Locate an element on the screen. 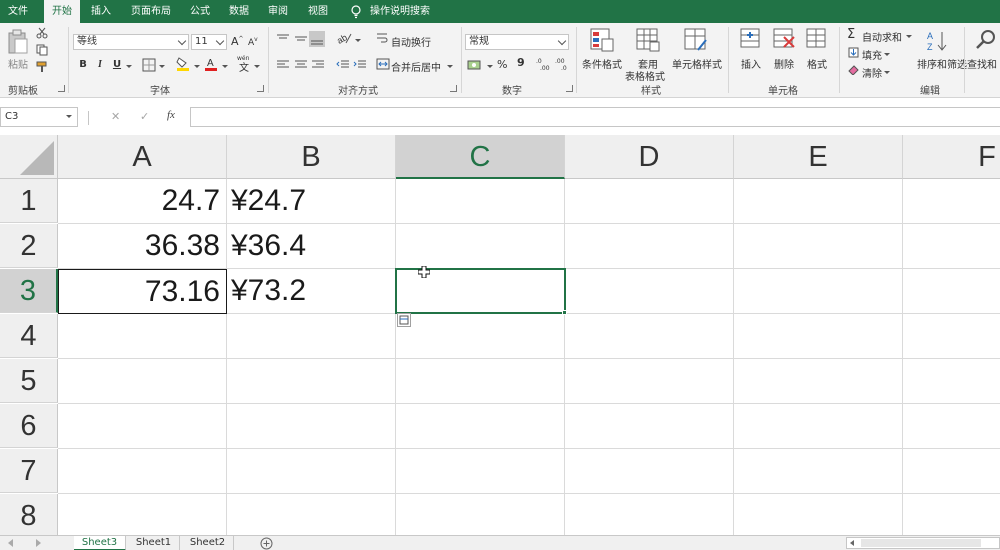  tab-insert: 插入 is located at coordinates (101, 11).